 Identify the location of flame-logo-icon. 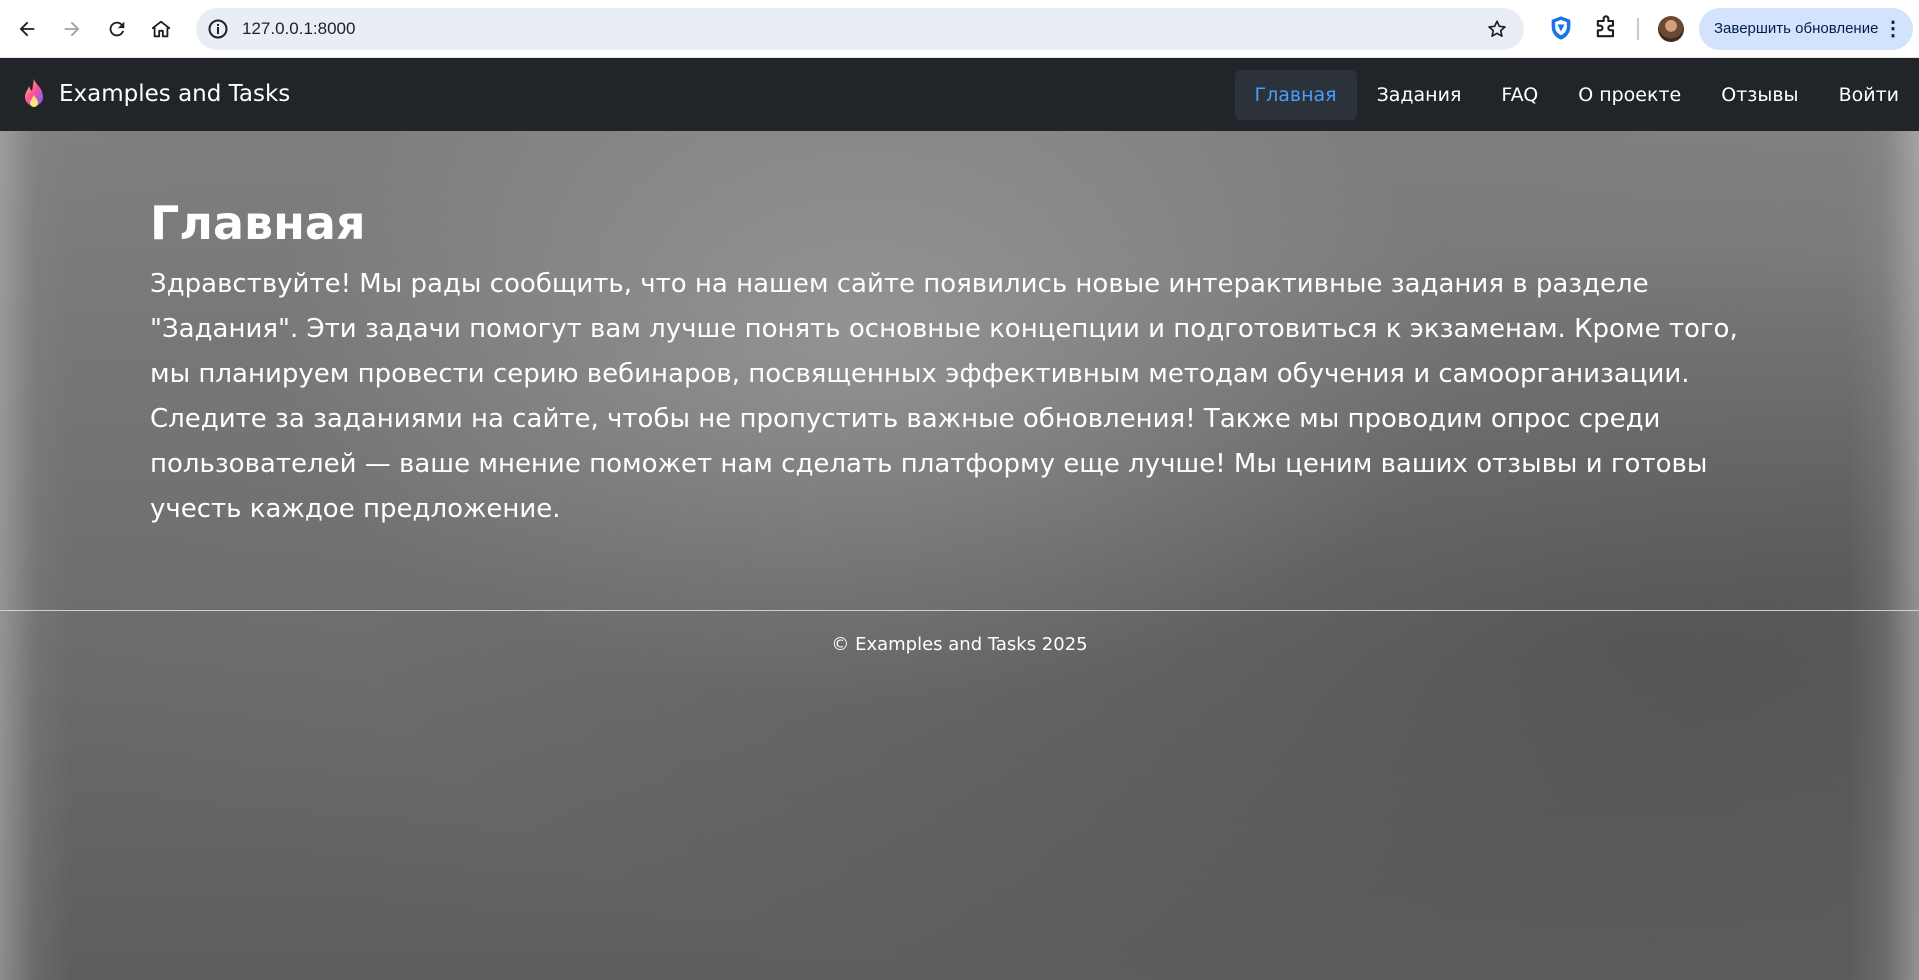
(34, 95).